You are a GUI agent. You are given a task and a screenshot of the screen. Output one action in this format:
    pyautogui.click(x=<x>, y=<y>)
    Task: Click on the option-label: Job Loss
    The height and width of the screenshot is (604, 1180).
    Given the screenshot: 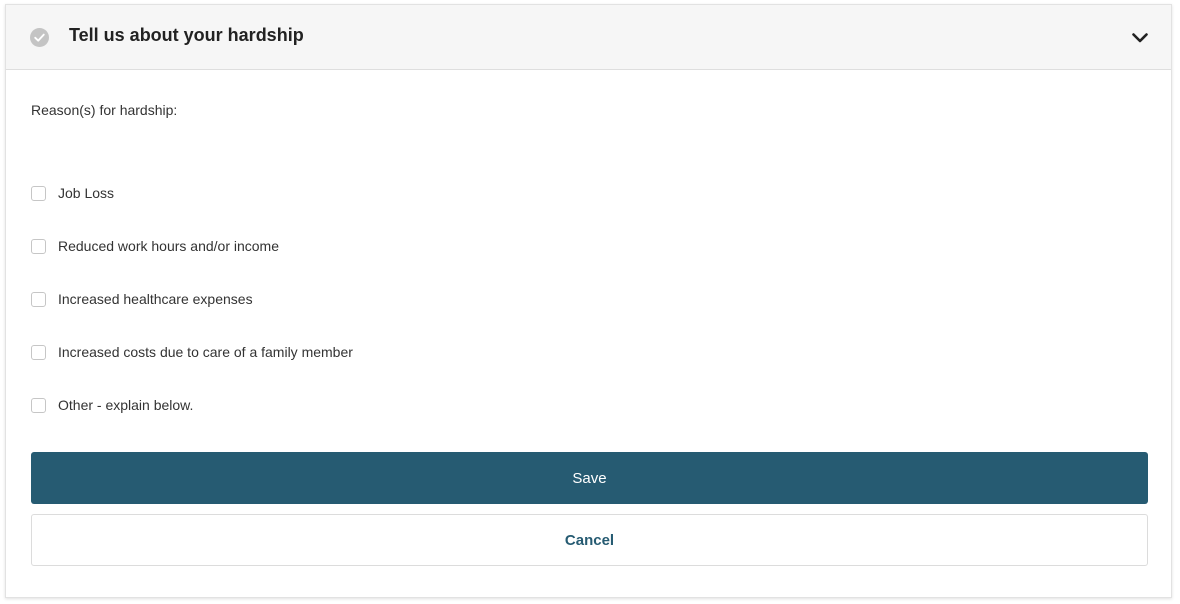 What is the action you would take?
    pyautogui.click(x=86, y=193)
    